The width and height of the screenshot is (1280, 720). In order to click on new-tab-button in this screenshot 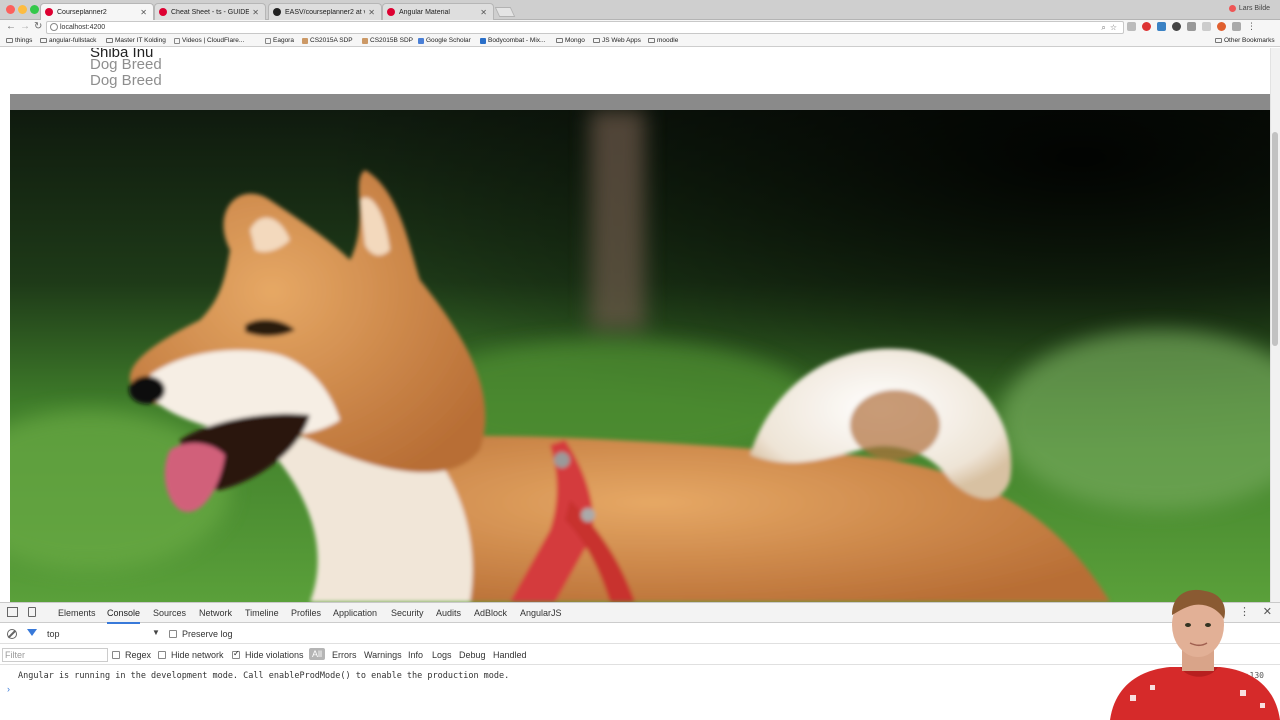, I will do `click(505, 12)`.